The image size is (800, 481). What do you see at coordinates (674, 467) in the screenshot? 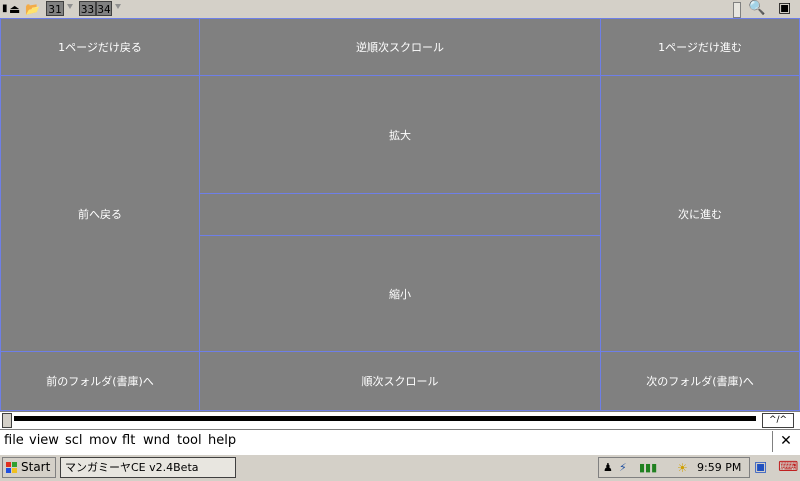
I see `system-tray: ♟ ⚡ ▮▮▮ ☀ 9:59 PM` at bounding box center [674, 467].